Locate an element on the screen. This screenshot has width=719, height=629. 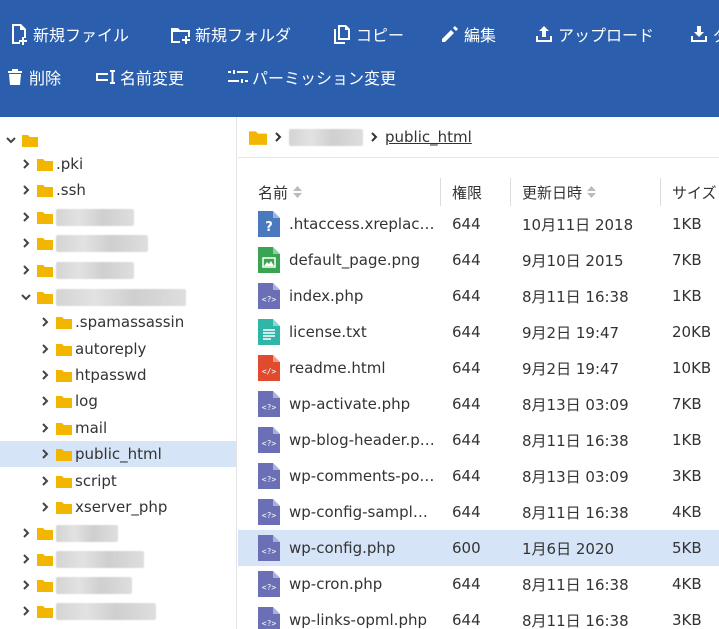
tree-item-redacted-expanded is located at coordinates (118, 297).